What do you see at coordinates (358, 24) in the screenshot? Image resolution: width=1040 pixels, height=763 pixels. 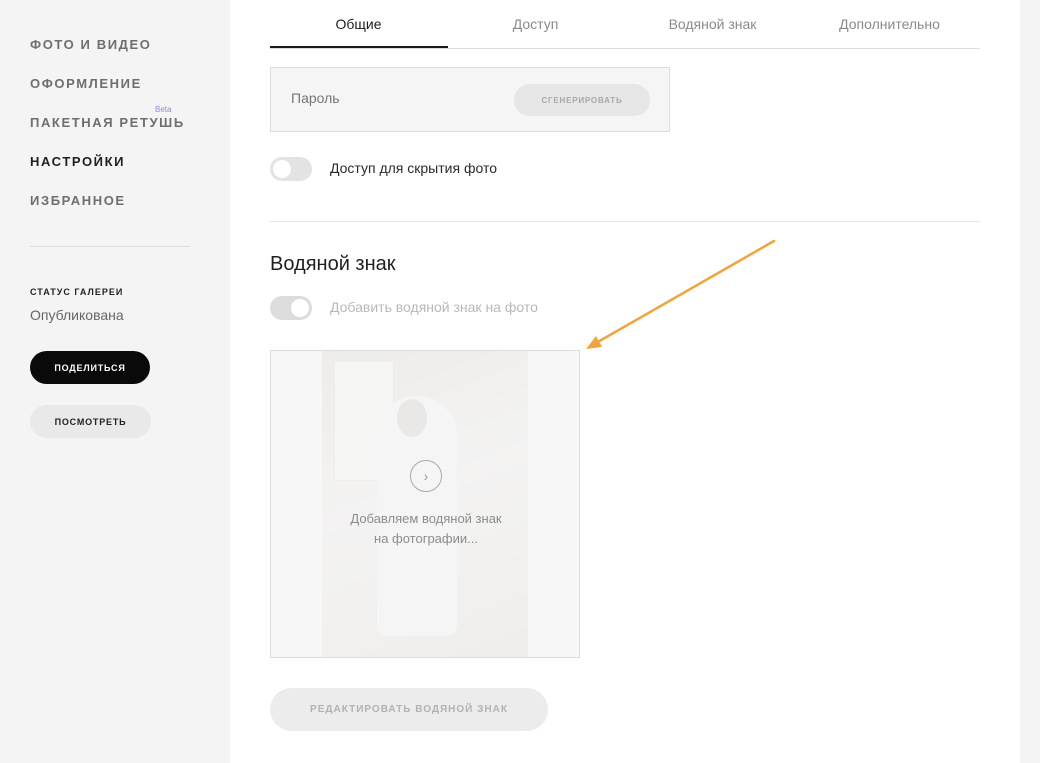 I see `tab-general: Общие` at bounding box center [358, 24].